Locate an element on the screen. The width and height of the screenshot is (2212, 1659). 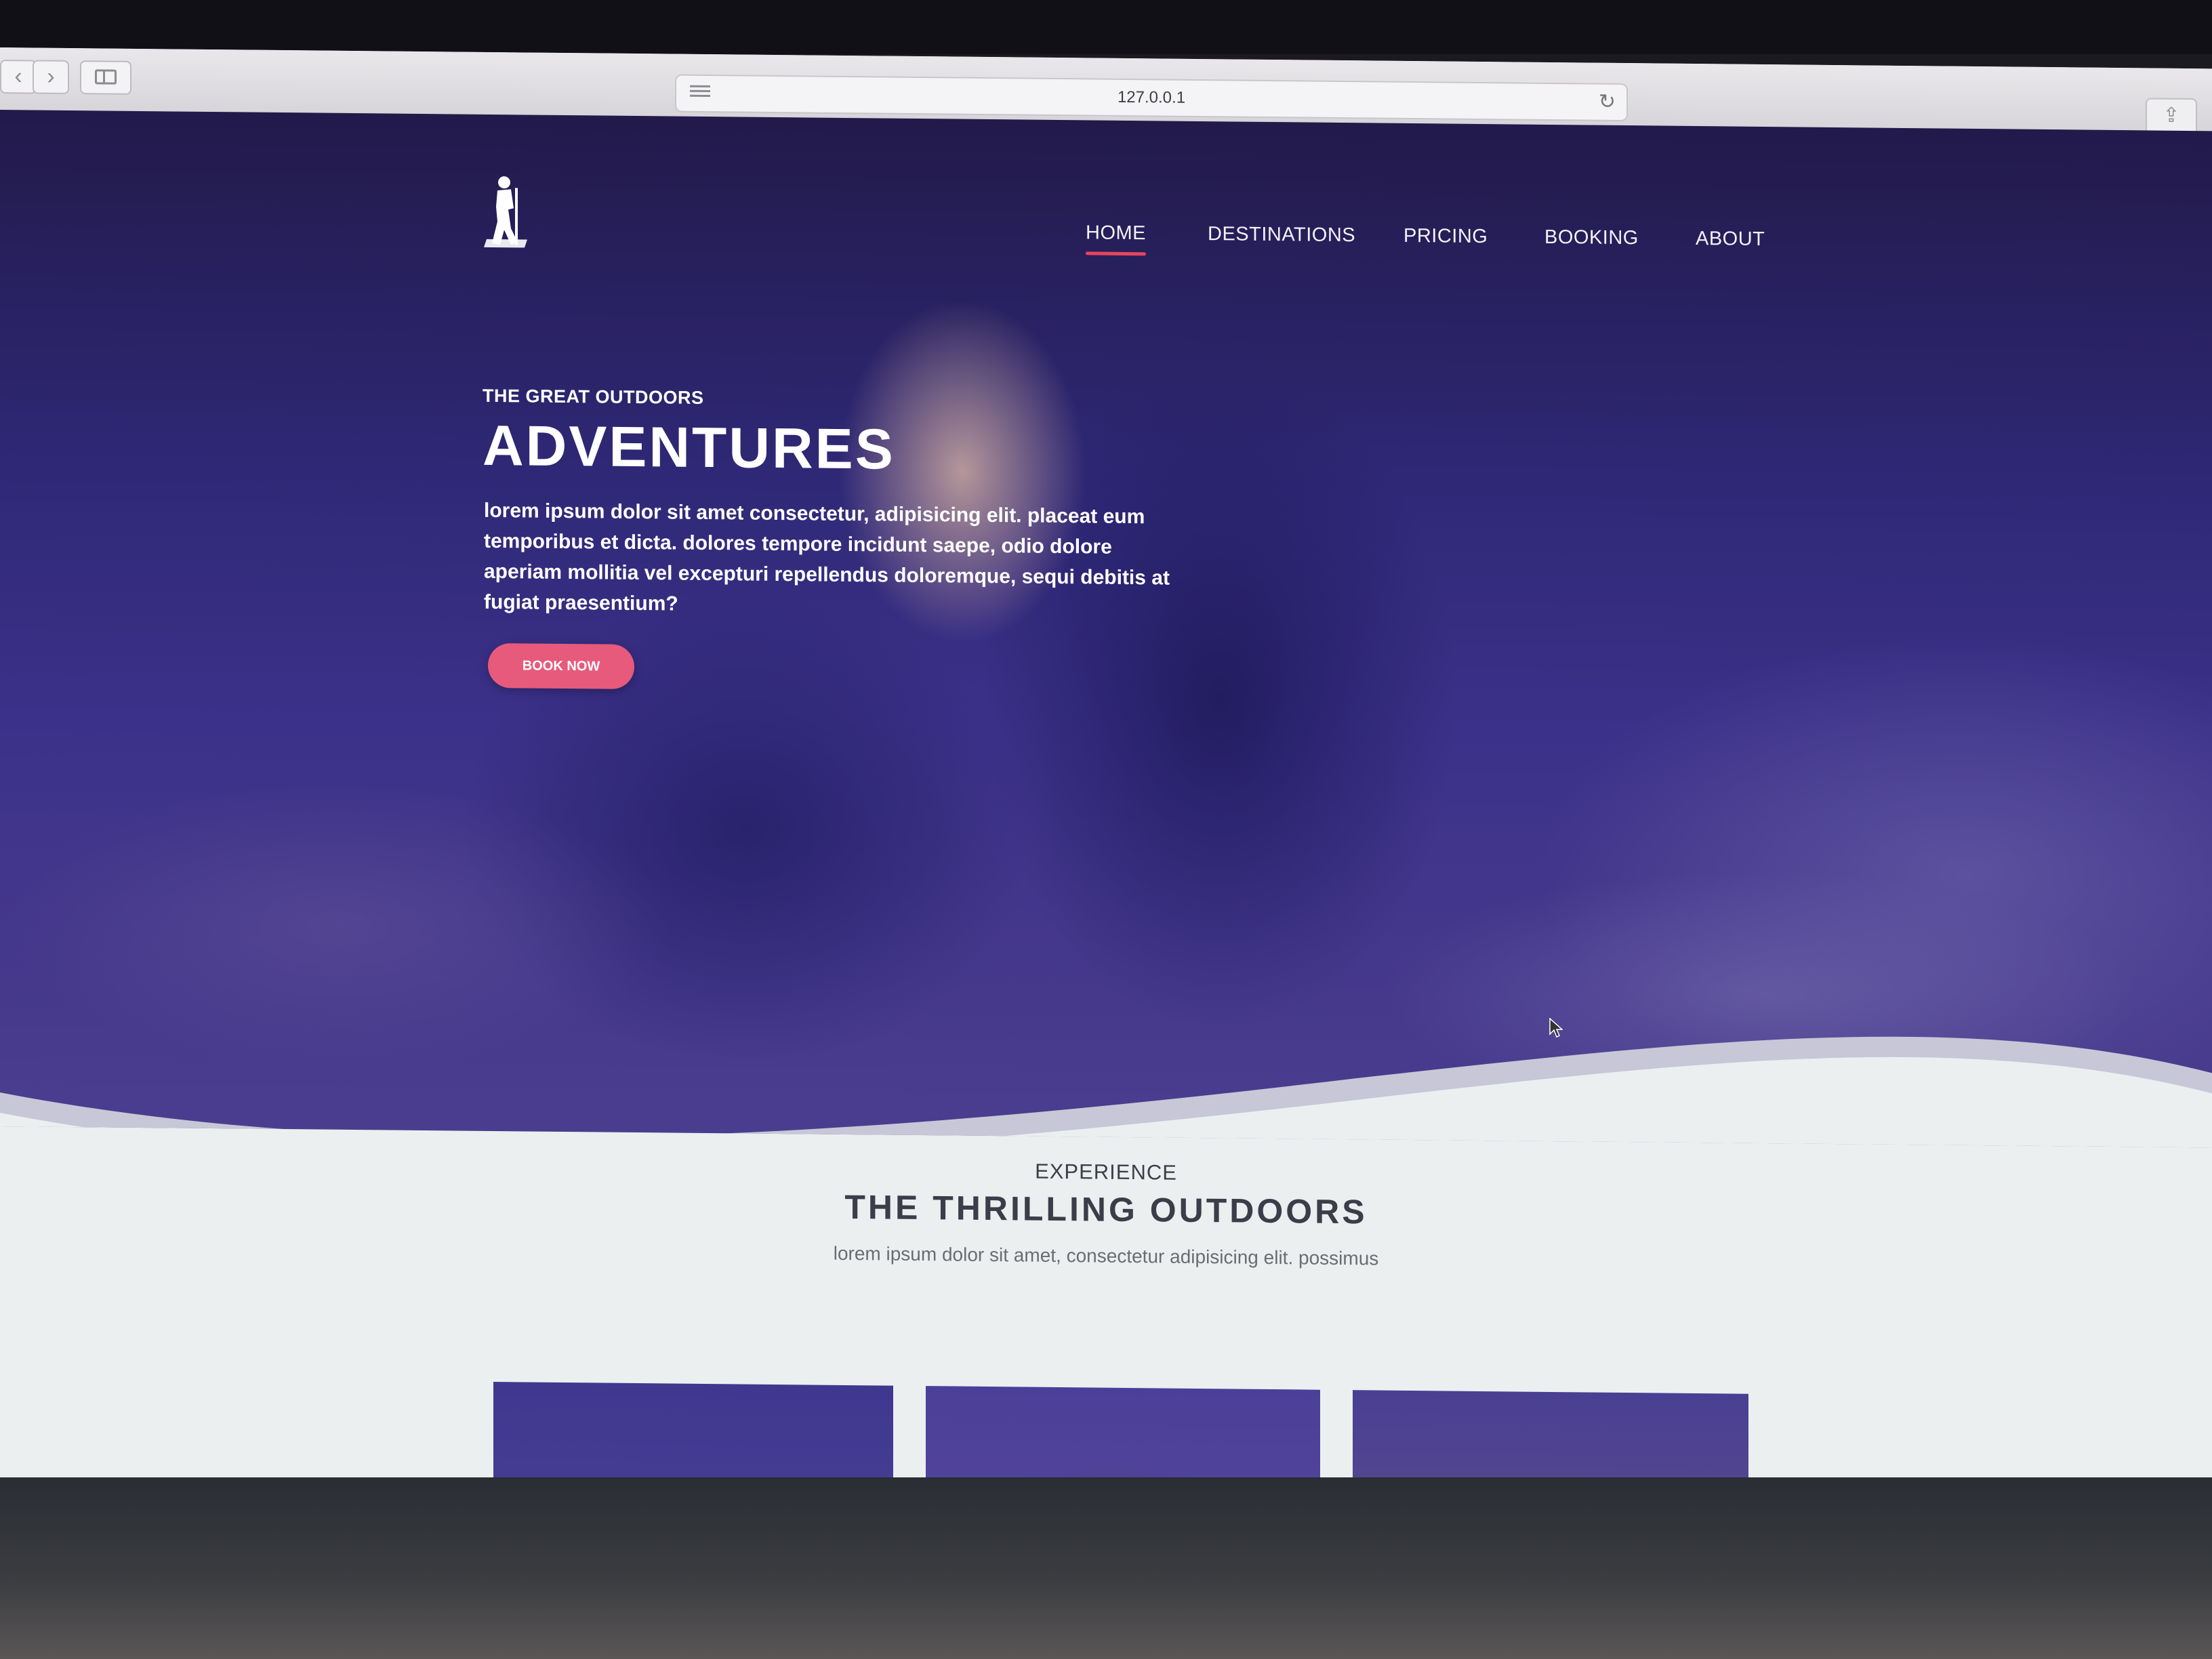
chevron-right-icon: › is located at coordinates (51, 76).